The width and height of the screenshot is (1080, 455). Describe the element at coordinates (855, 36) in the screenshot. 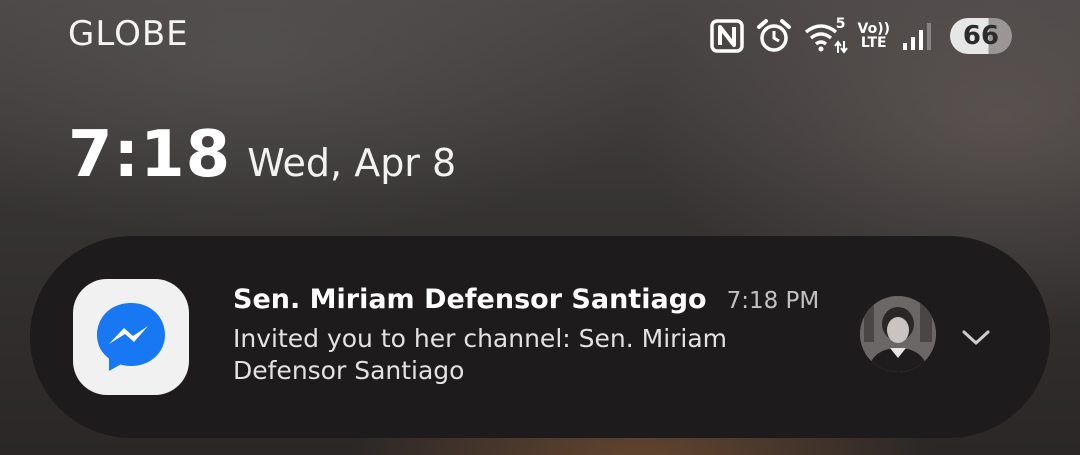

I see `status-icons: 5 Vo)) LTE 66` at that location.